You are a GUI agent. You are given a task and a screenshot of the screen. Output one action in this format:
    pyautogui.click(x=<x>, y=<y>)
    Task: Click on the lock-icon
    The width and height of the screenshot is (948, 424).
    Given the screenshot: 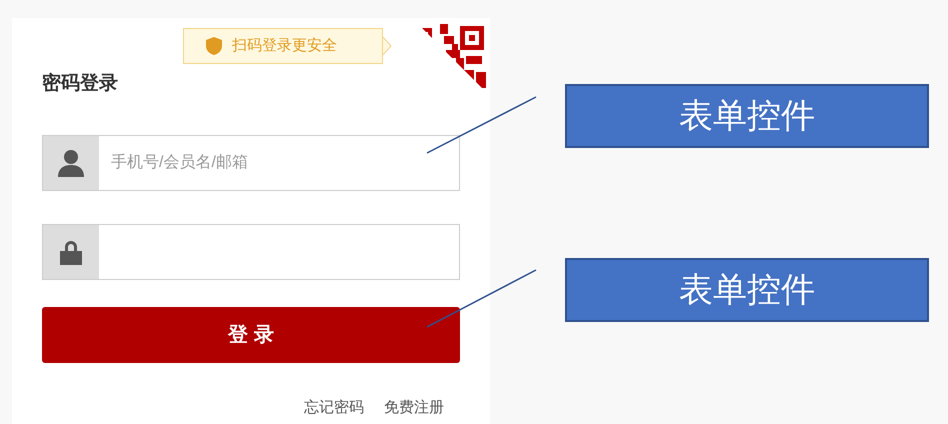 What is the action you would take?
    pyautogui.click(x=71, y=251)
    